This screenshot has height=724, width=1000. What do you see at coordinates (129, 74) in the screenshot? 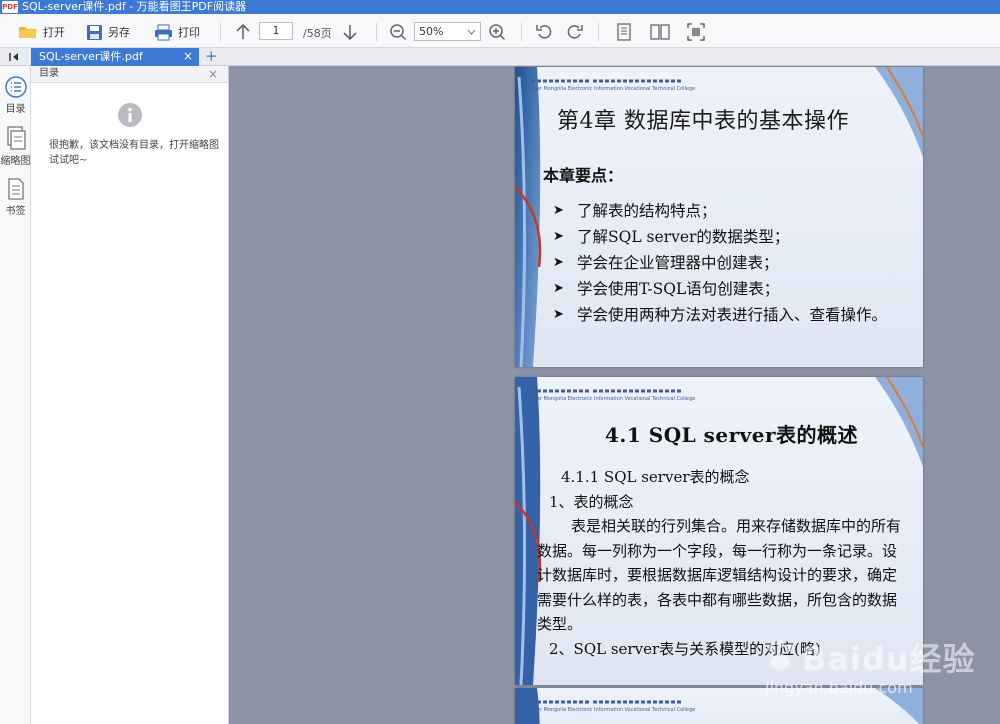
I see `panel-header: 目录 ×` at bounding box center [129, 74].